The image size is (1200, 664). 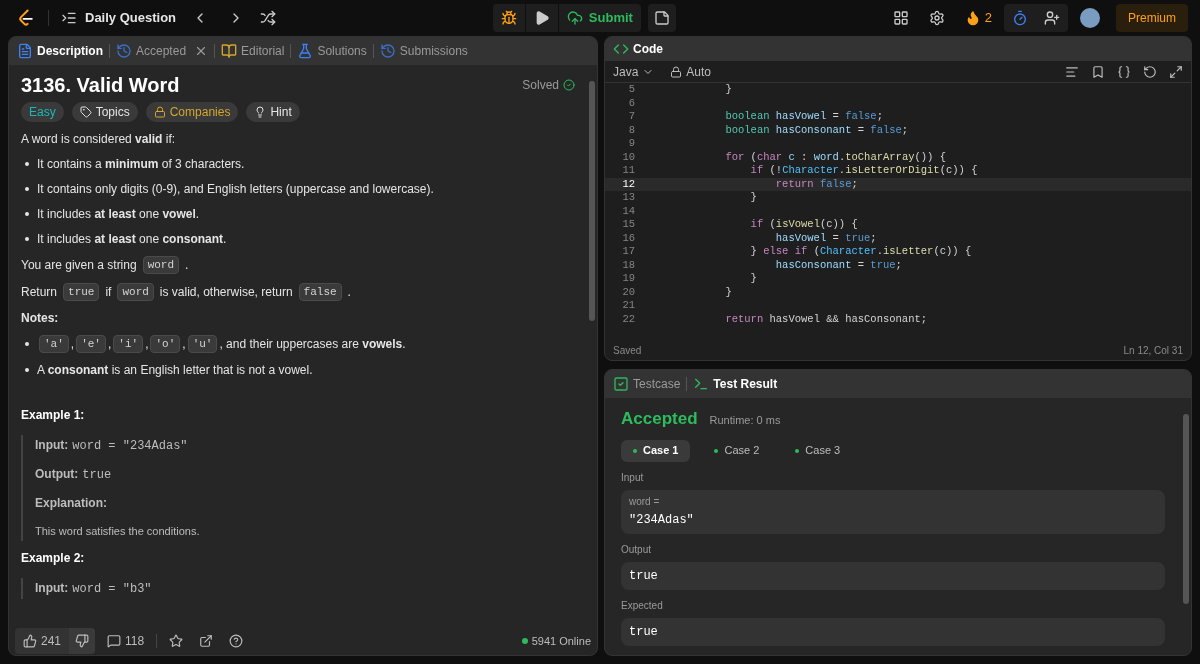 What do you see at coordinates (662, 519) in the screenshot?
I see `value-text: "234Adas"` at bounding box center [662, 519].